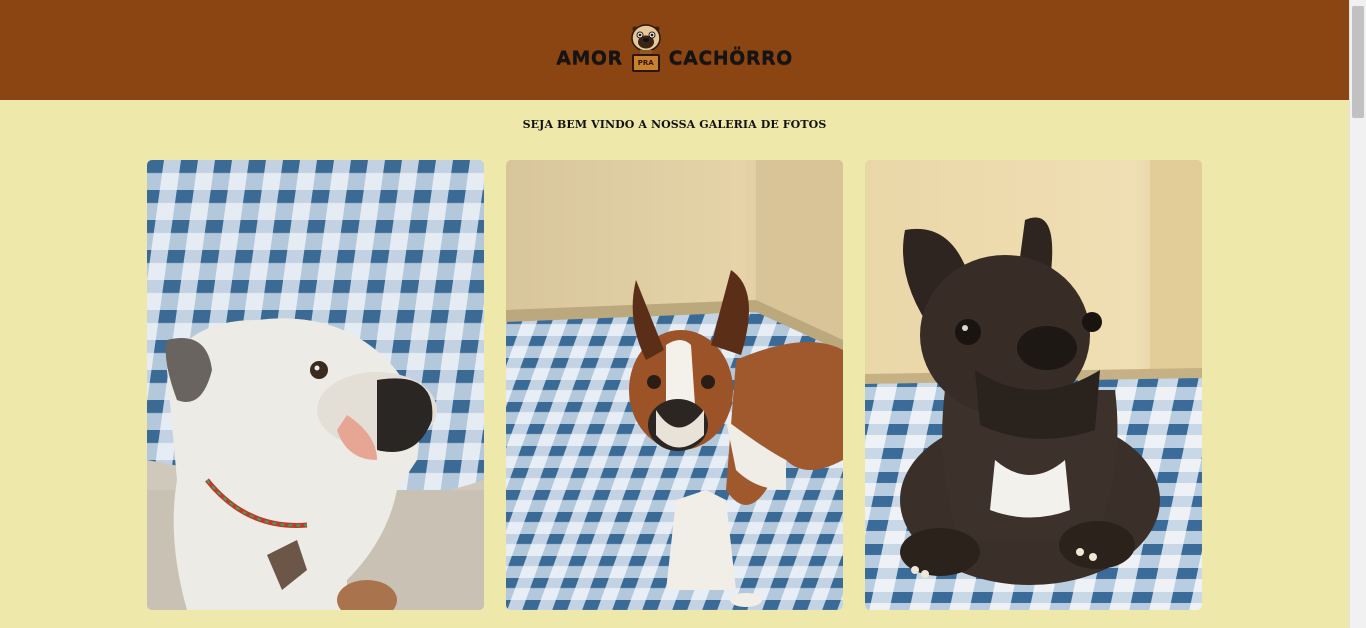 This screenshot has width=1366, height=628. I want to click on site-logo: AMOR PRA CACHÖRRO, so click(674, 50).